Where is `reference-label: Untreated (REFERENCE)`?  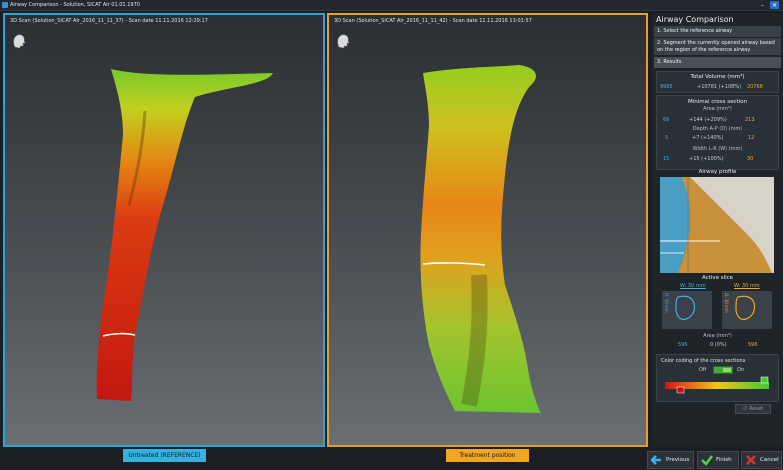
reference-label: Untreated (REFERENCE) is located at coordinates (164, 455).